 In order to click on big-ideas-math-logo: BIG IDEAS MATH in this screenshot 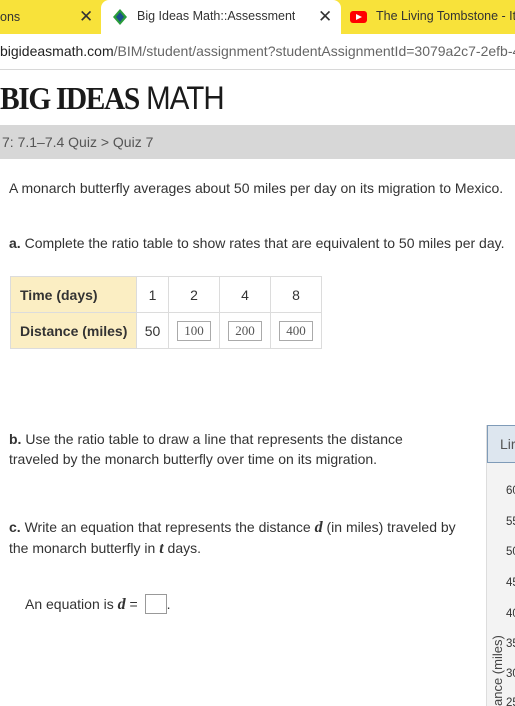, I will do `click(112, 98)`.